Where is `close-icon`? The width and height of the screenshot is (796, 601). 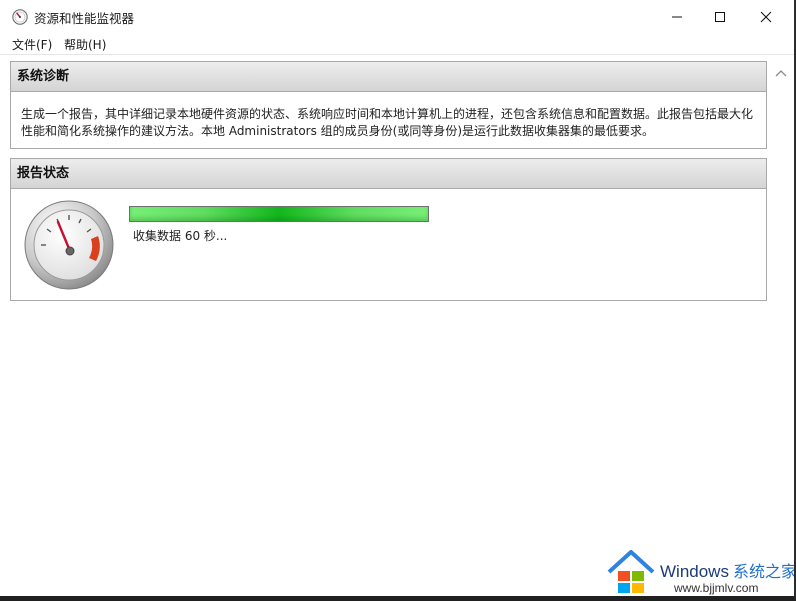
close-icon is located at coordinates (766, 17).